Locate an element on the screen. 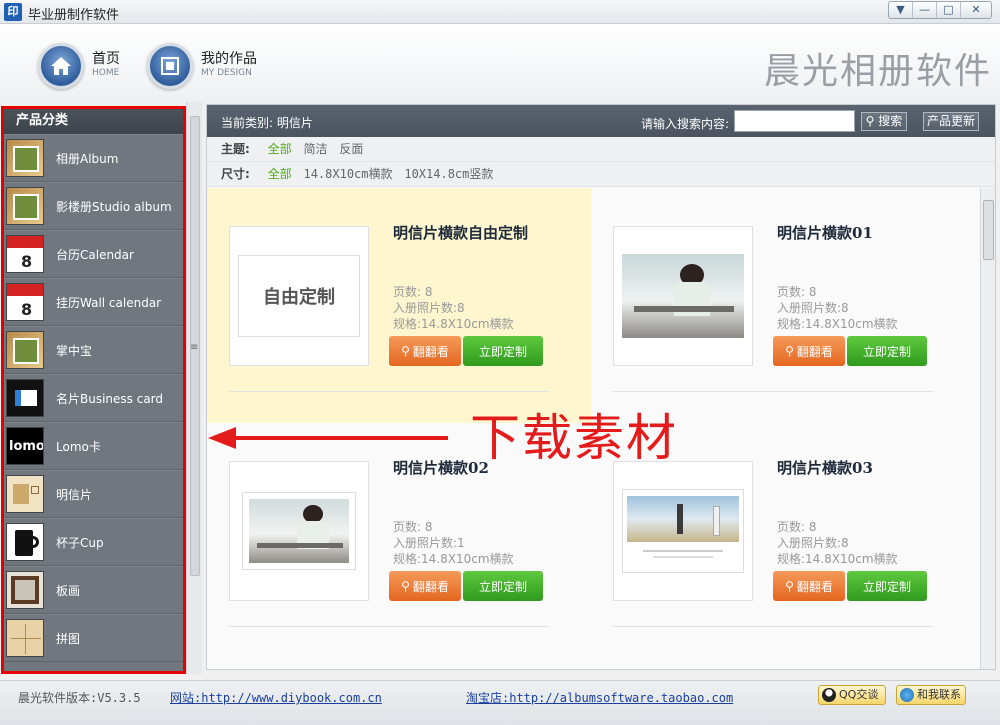 The image size is (1000, 725). sidebar-scrollbar: ≡ is located at coordinates (194, 388).